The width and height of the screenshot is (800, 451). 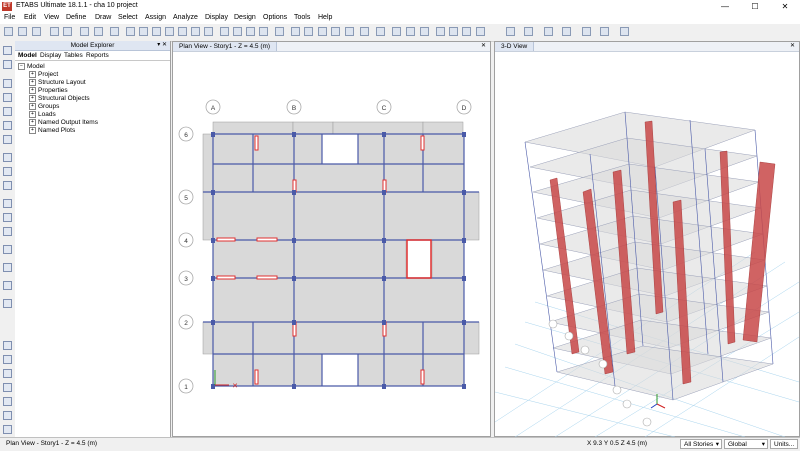 What do you see at coordinates (27, 55) in the screenshot?
I see `tab-model: Model` at bounding box center [27, 55].